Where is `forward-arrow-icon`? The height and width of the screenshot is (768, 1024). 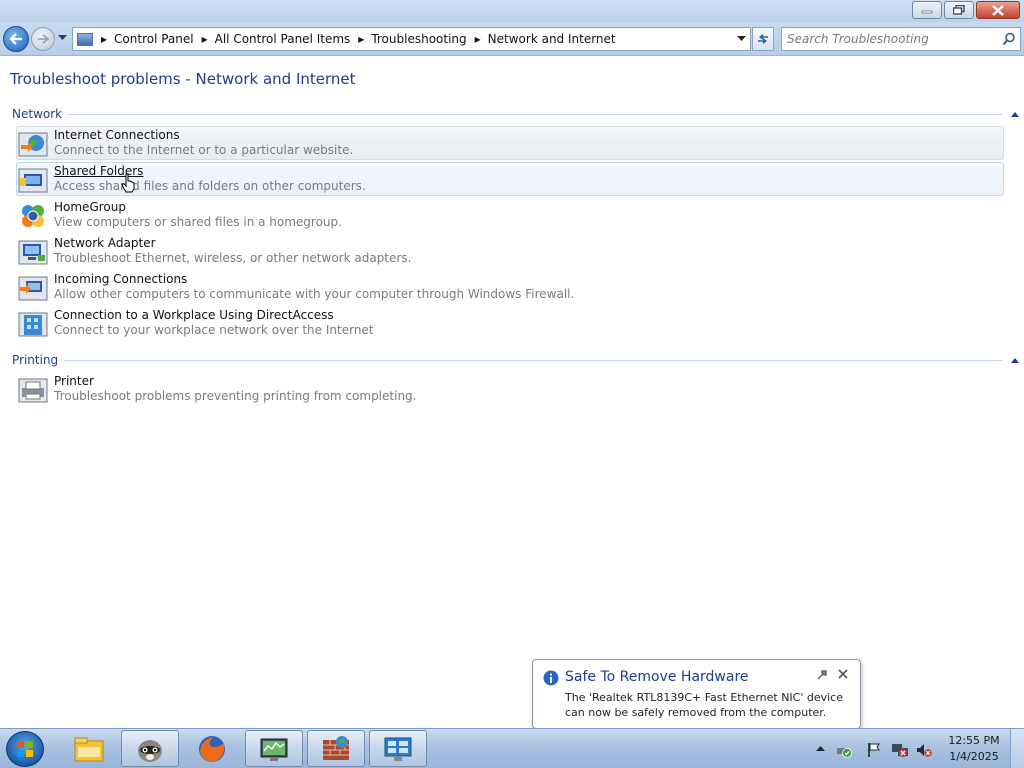
forward-arrow-icon is located at coordinates (43, 39).